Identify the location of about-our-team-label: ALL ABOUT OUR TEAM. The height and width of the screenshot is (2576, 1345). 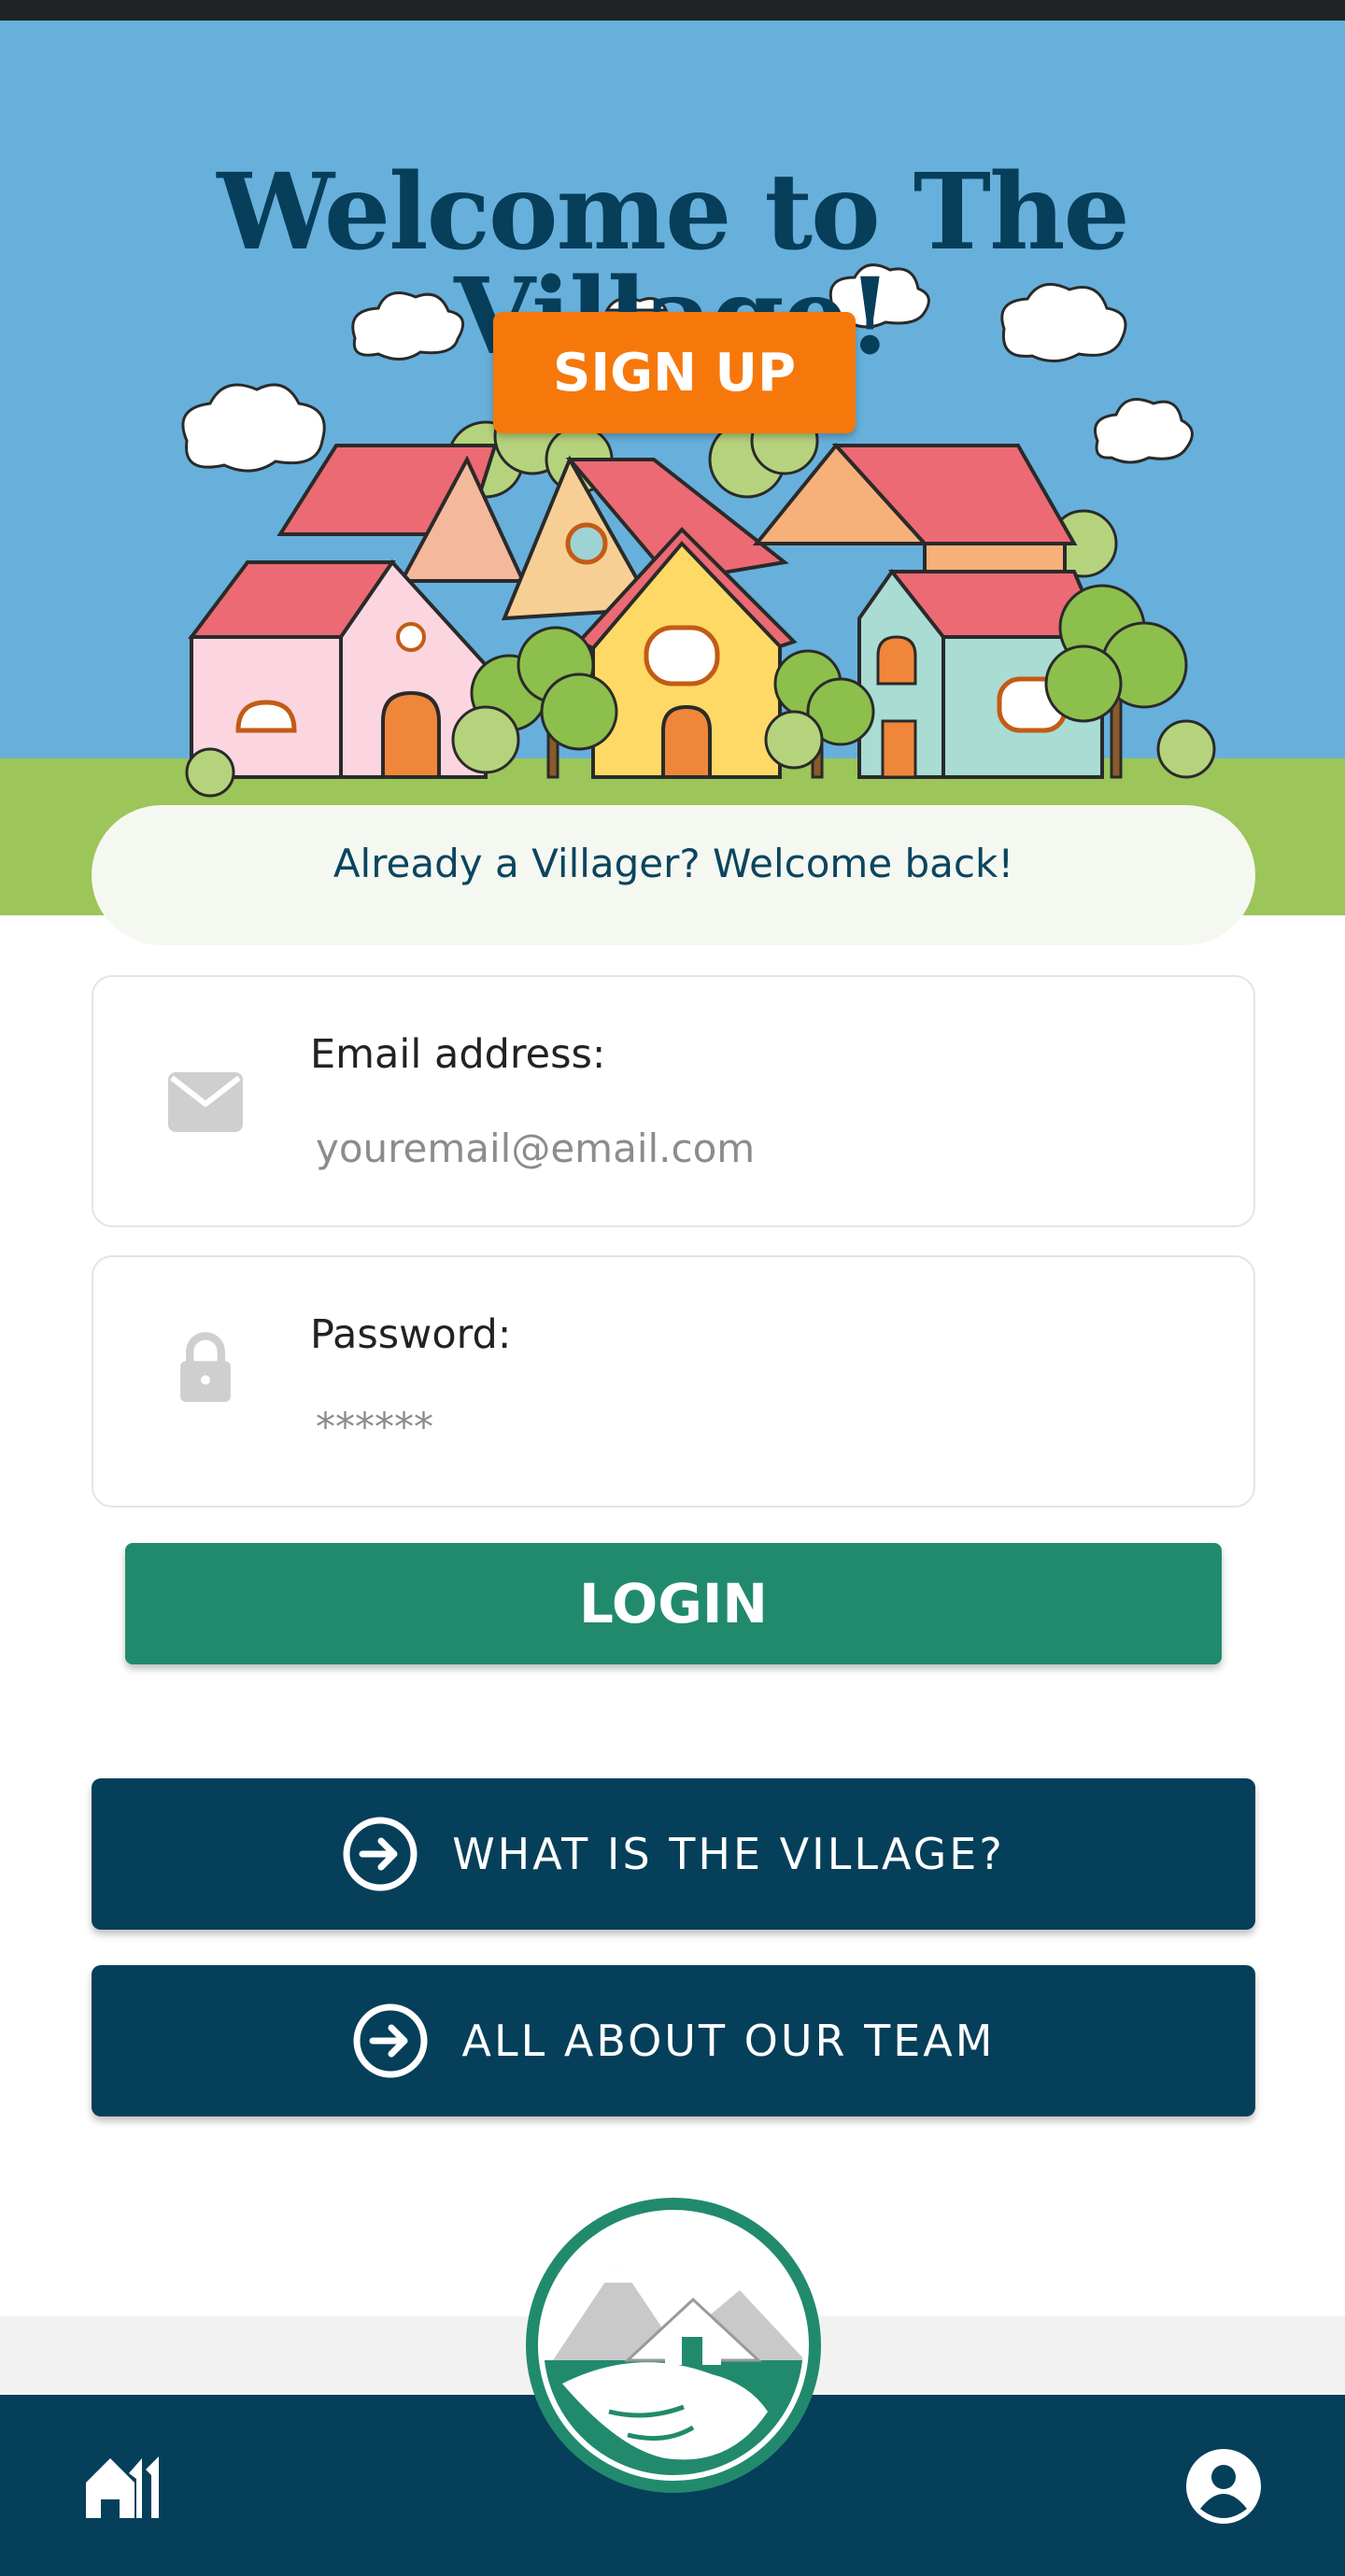
(728, 2041).